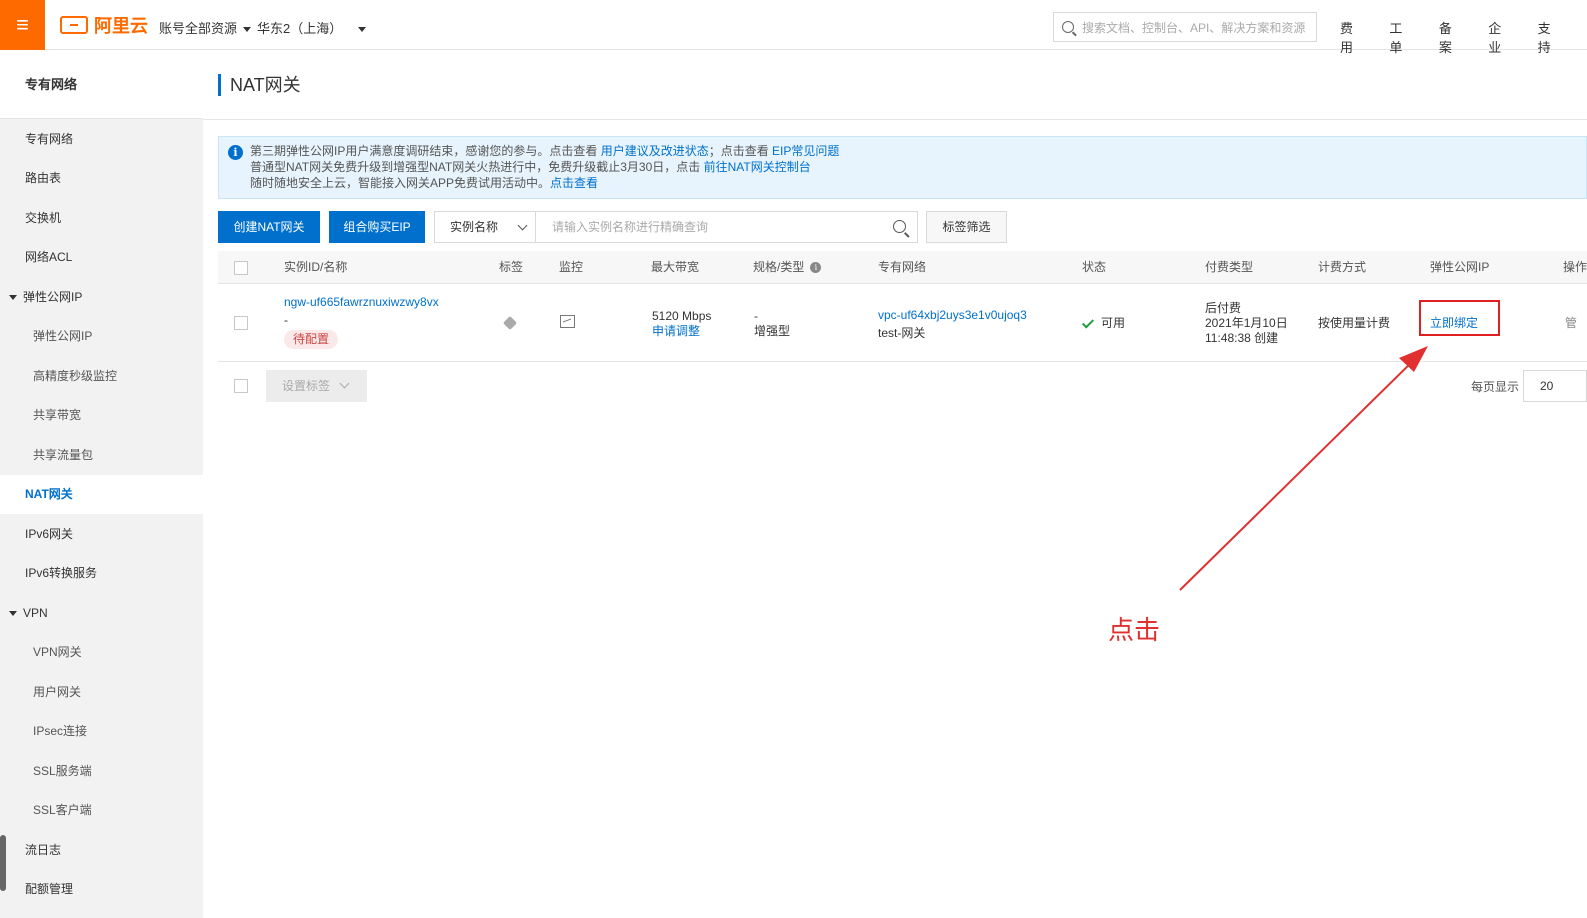  Describe the element at coordinates (101, 85) in the screenshot. I see `sidebar-title: 专有网络` at that location.